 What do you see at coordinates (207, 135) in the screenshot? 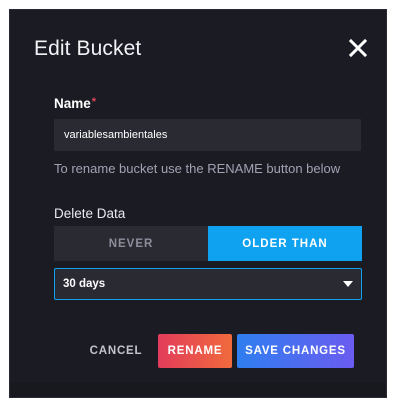
I see `bucket-name-input` at bounding box center [207, 135].